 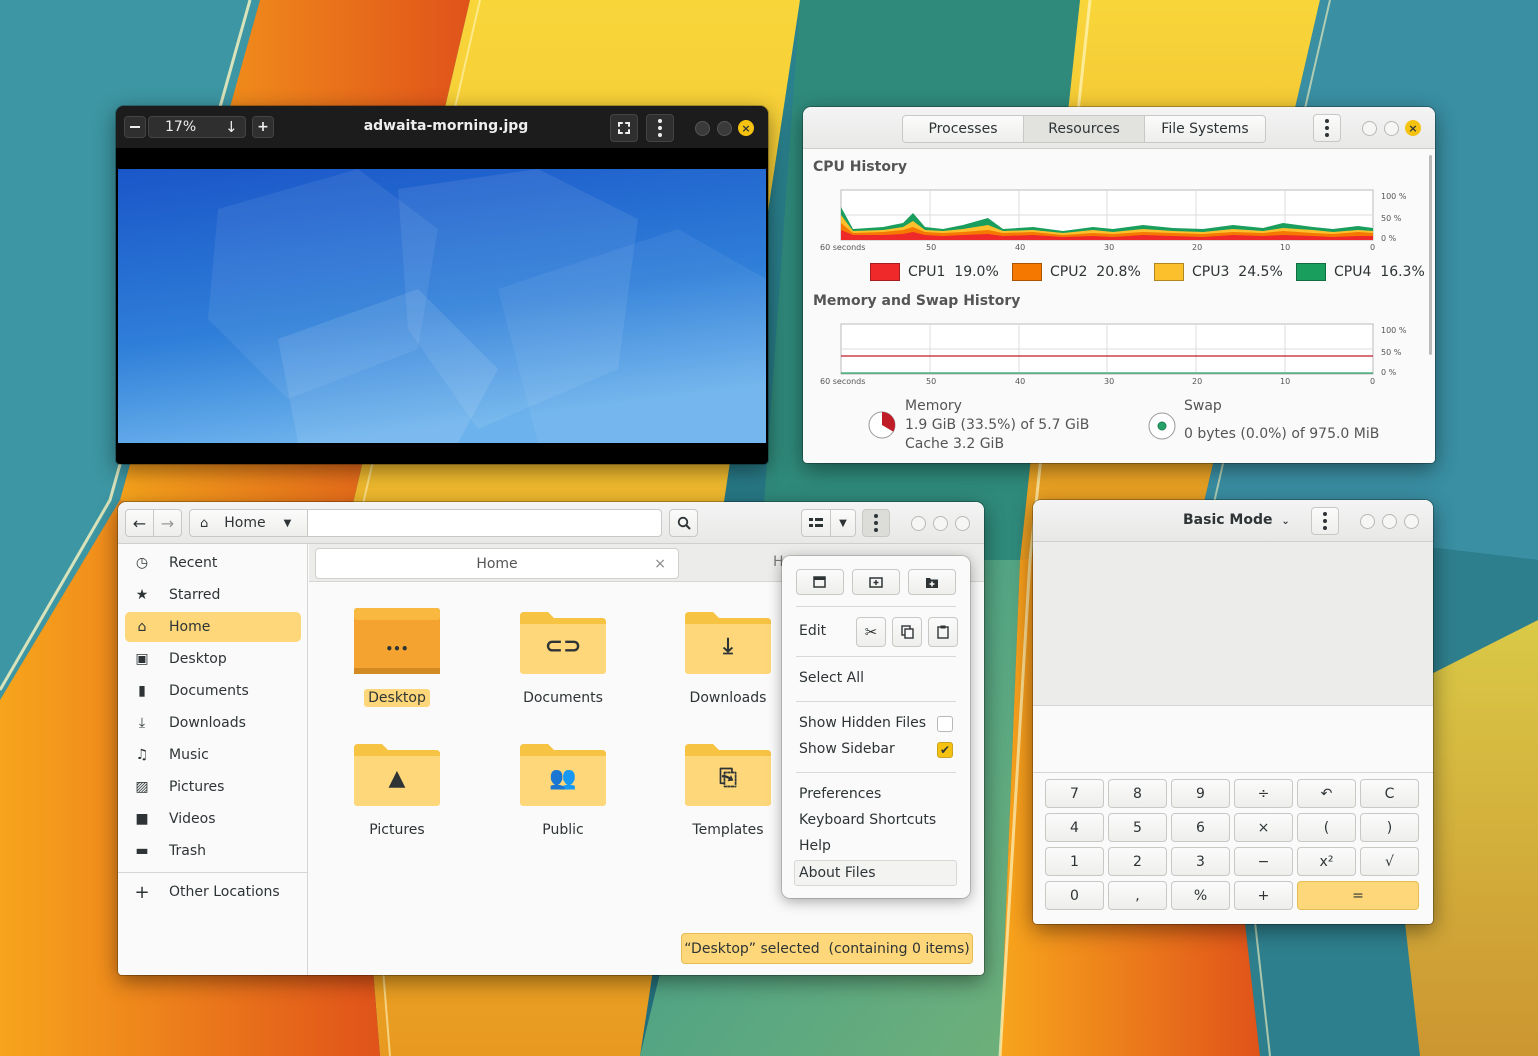 What do you see at coordinates (563, 830) in the screenshot?
I see `file-item-label: Public` at bounding box center [563, 830].